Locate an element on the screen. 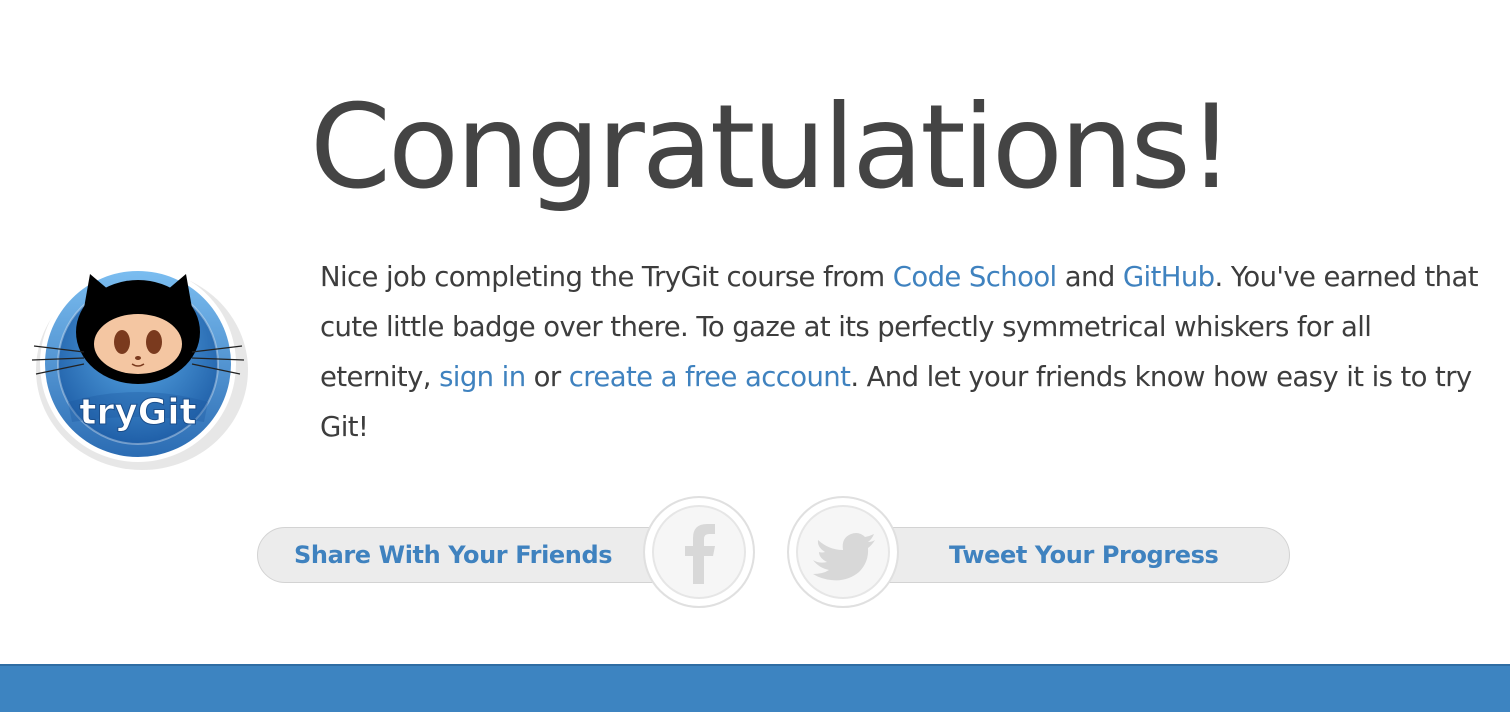  share-facebook-button: Share With Your Friends is located at coordinates (477, 555).